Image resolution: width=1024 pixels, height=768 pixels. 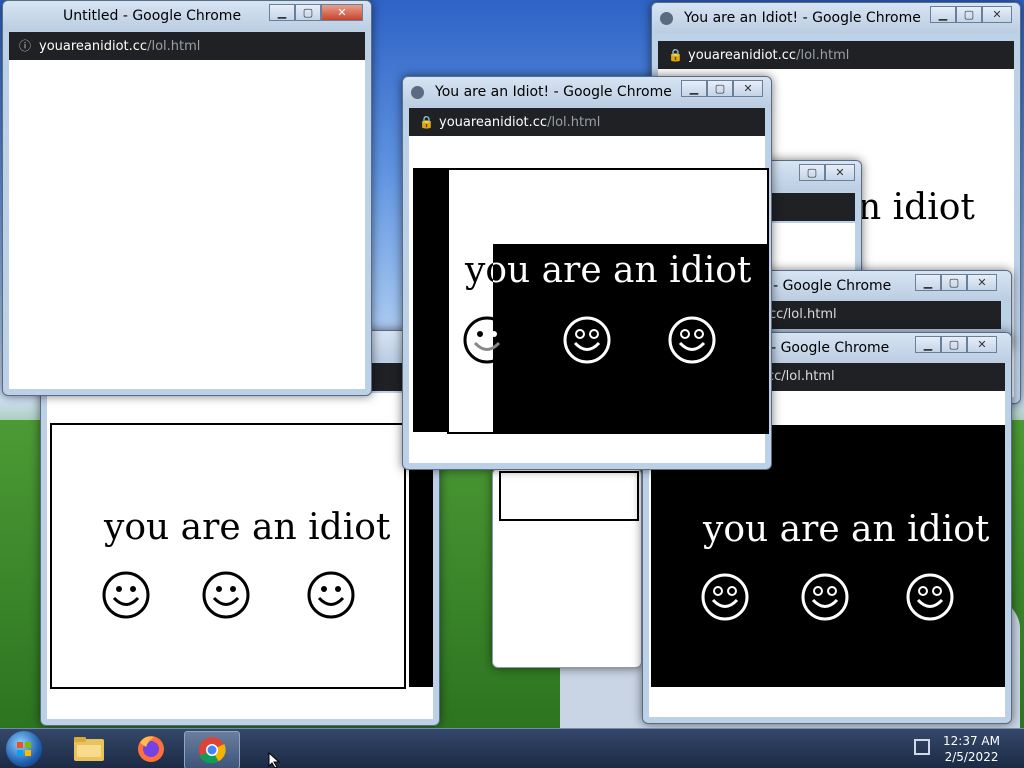 What do you see at coordinates (567, 568) in the screenshot?
I see `chrome-window-idiot-lower` at bounding box center [567, 568].